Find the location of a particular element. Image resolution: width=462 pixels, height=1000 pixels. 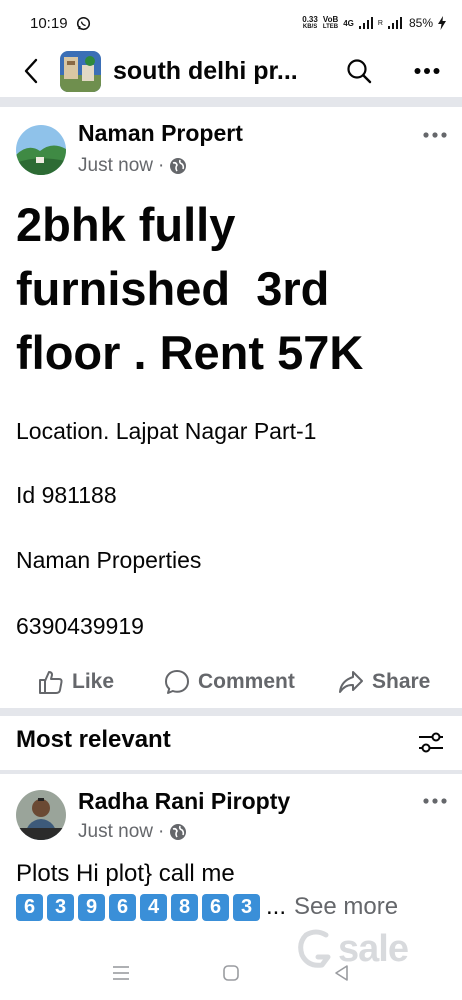

status-indicators: 0.33 KB/S VoB LTEB 4G R 85% is located at coordinates (374, 22).